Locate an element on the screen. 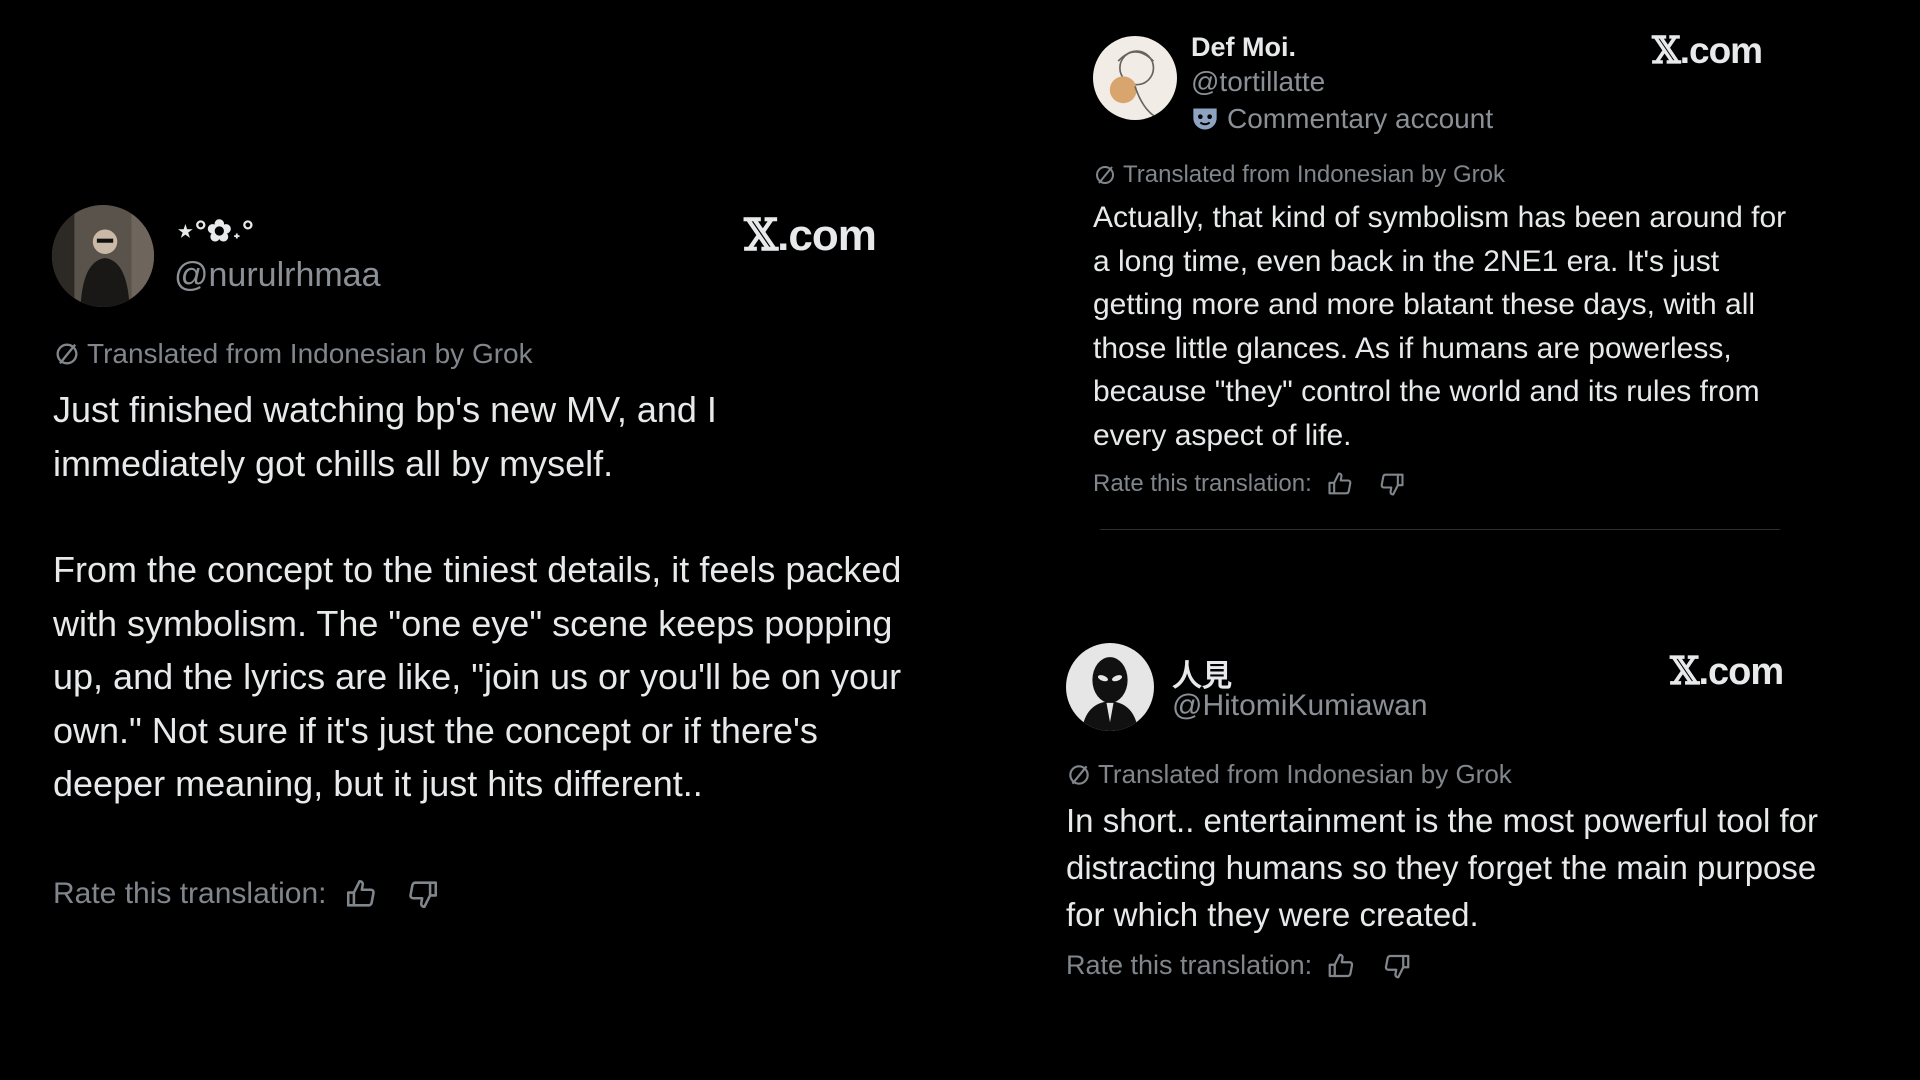  commentary-label: Commentary account is located at coordinates (1342, 119).